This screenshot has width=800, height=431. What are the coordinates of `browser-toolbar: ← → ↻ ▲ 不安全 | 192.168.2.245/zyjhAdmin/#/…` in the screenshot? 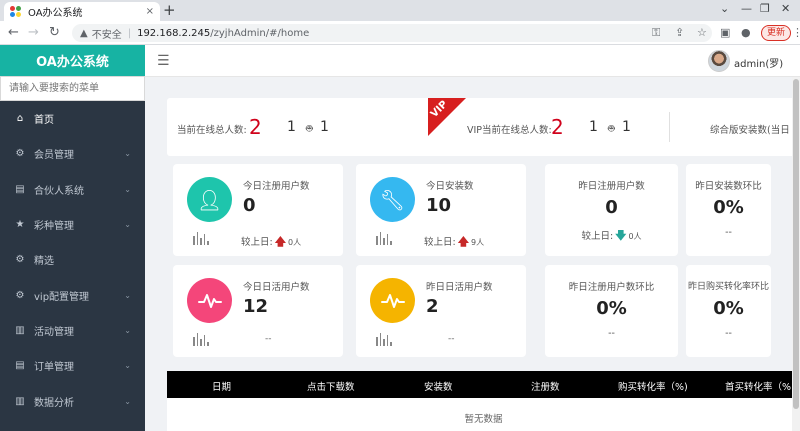 It's located at (400, 33).